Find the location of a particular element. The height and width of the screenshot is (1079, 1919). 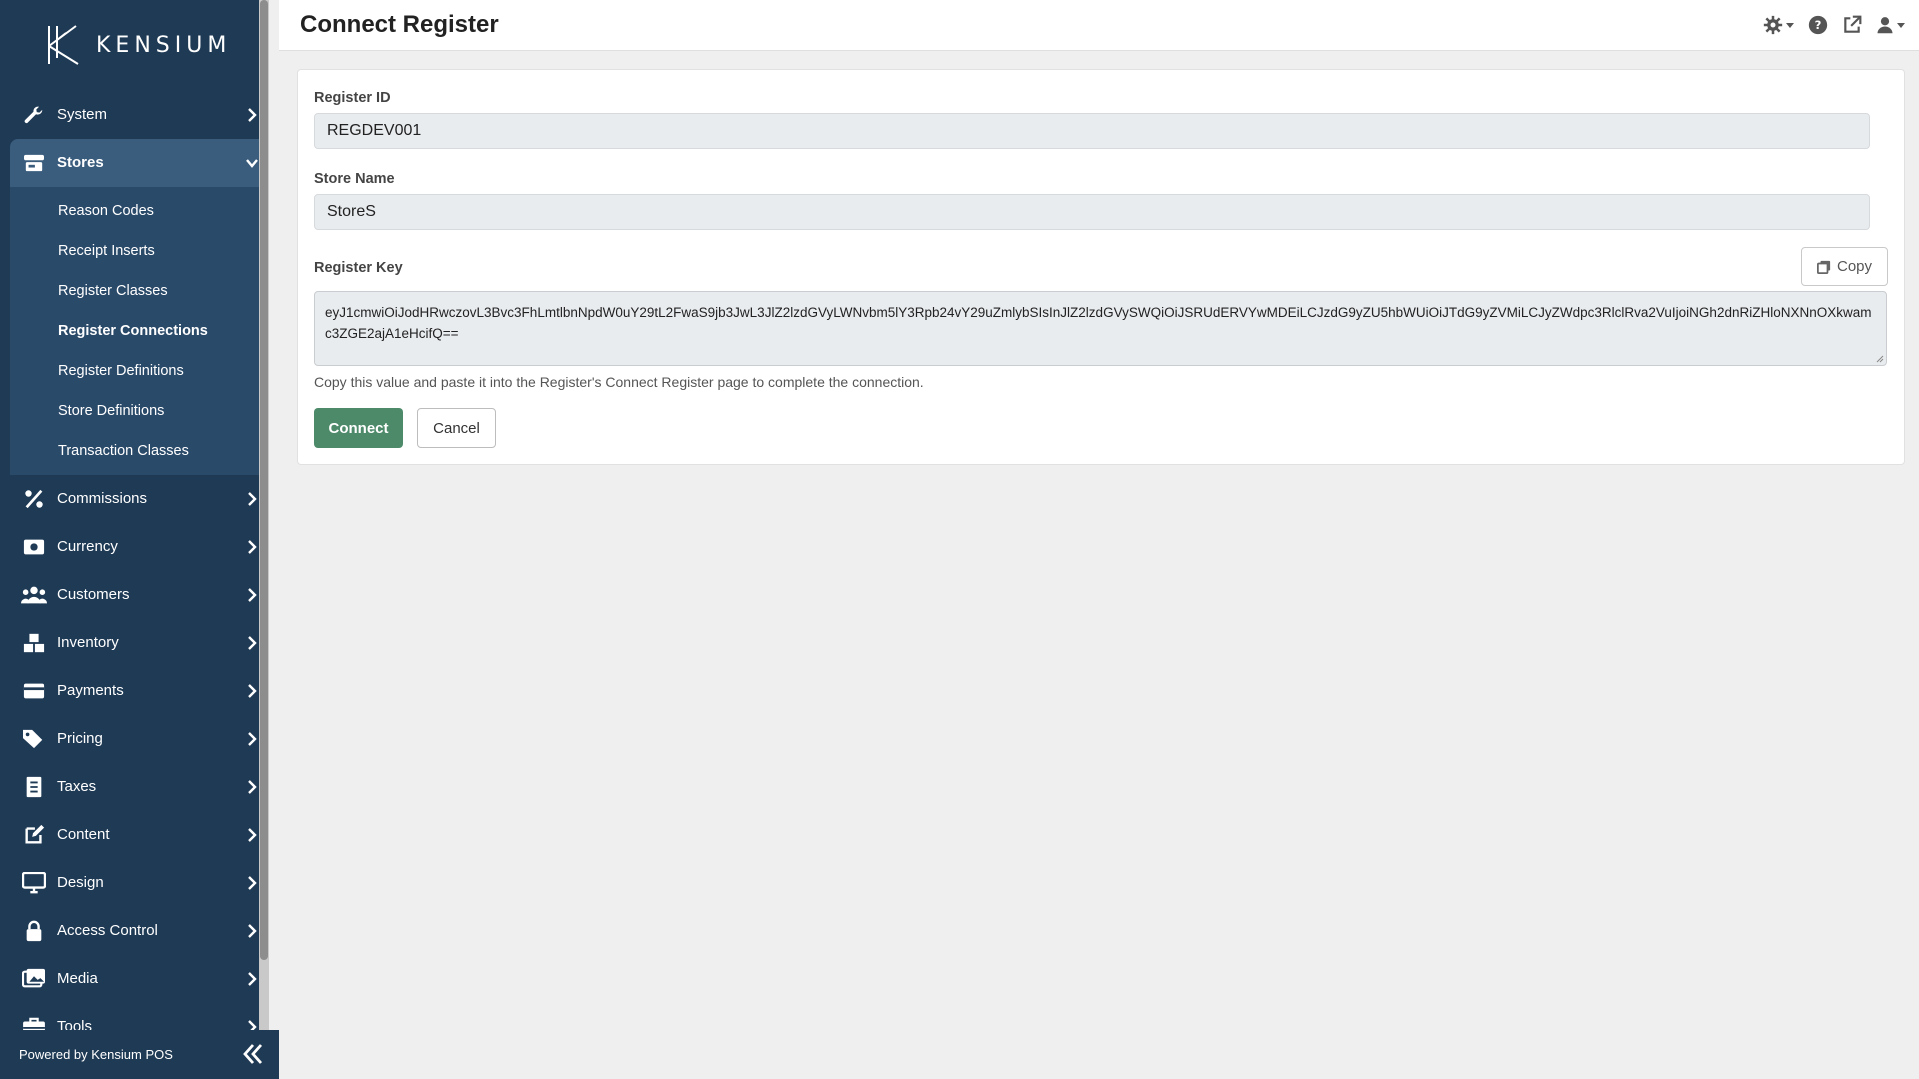

external-link-icon is located at coordinates (1852, 25).